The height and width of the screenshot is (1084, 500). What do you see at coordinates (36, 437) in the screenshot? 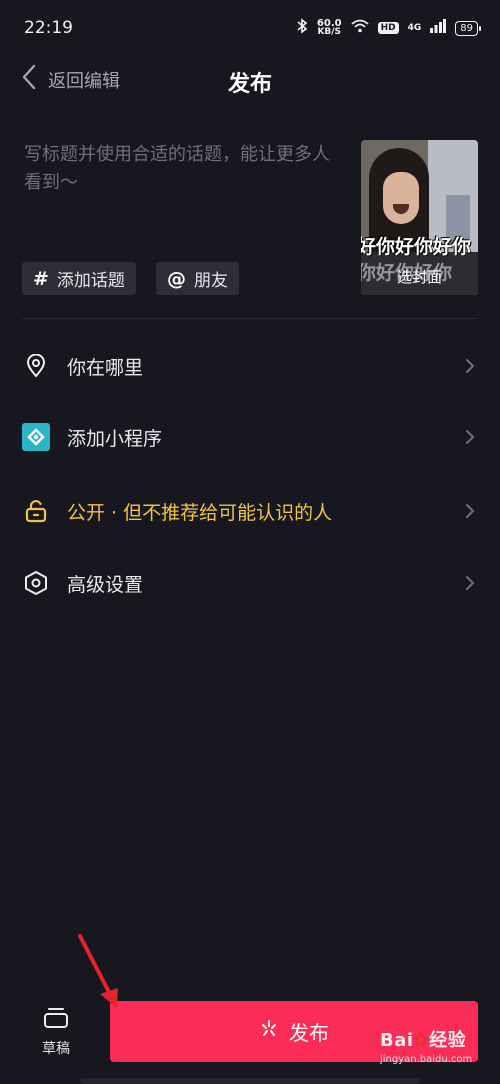
I see `mini-program-icon` at bounding box center [36, 437].